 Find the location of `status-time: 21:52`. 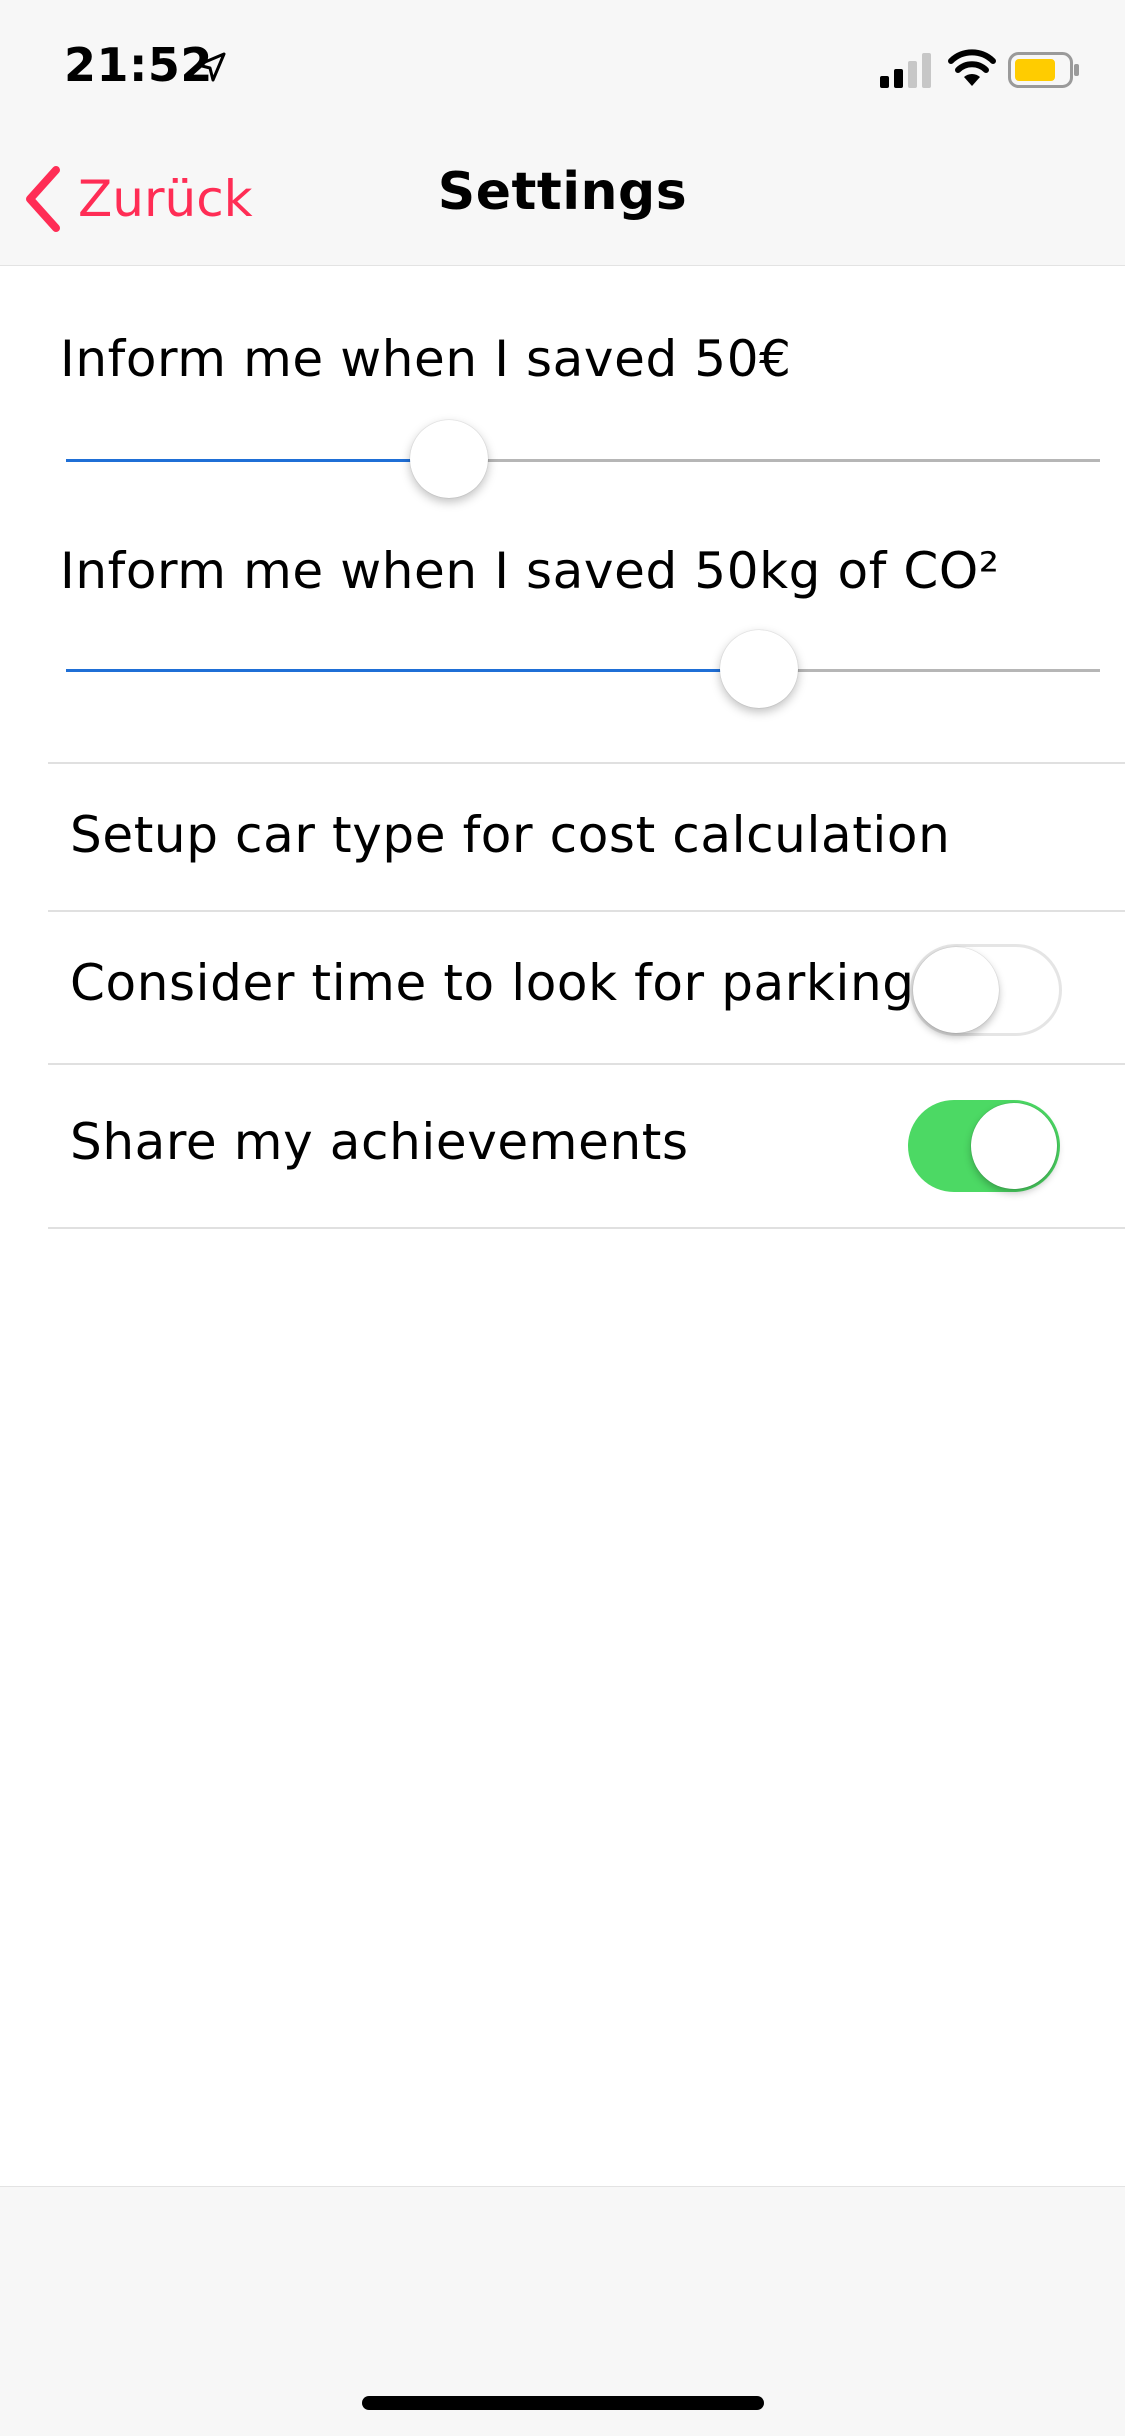

status-time: 21:52 is located at coordinates (138, 65).